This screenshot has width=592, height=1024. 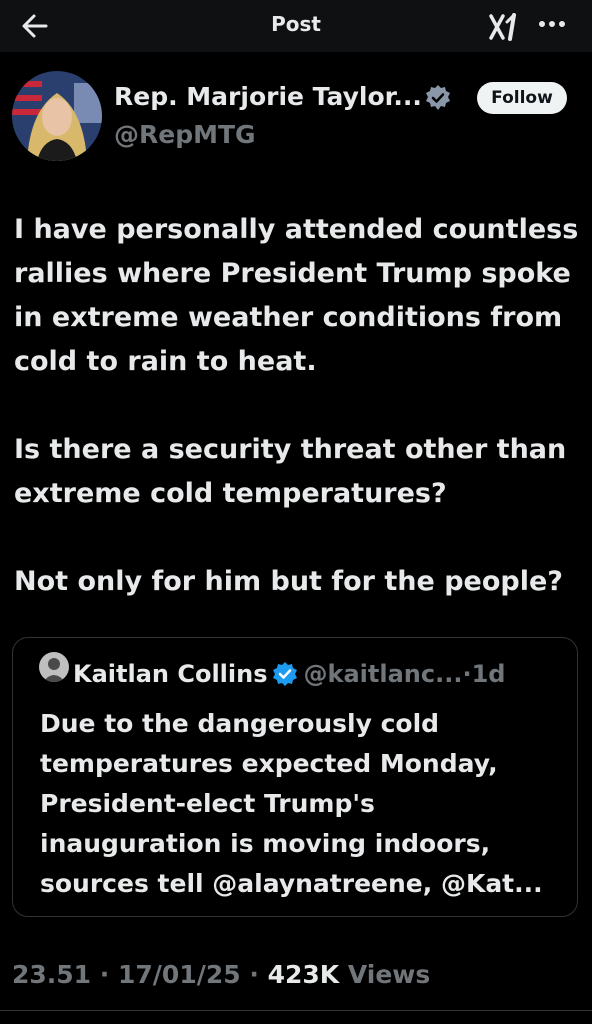 I want to click on more-icon, so click(x=552, y=24).